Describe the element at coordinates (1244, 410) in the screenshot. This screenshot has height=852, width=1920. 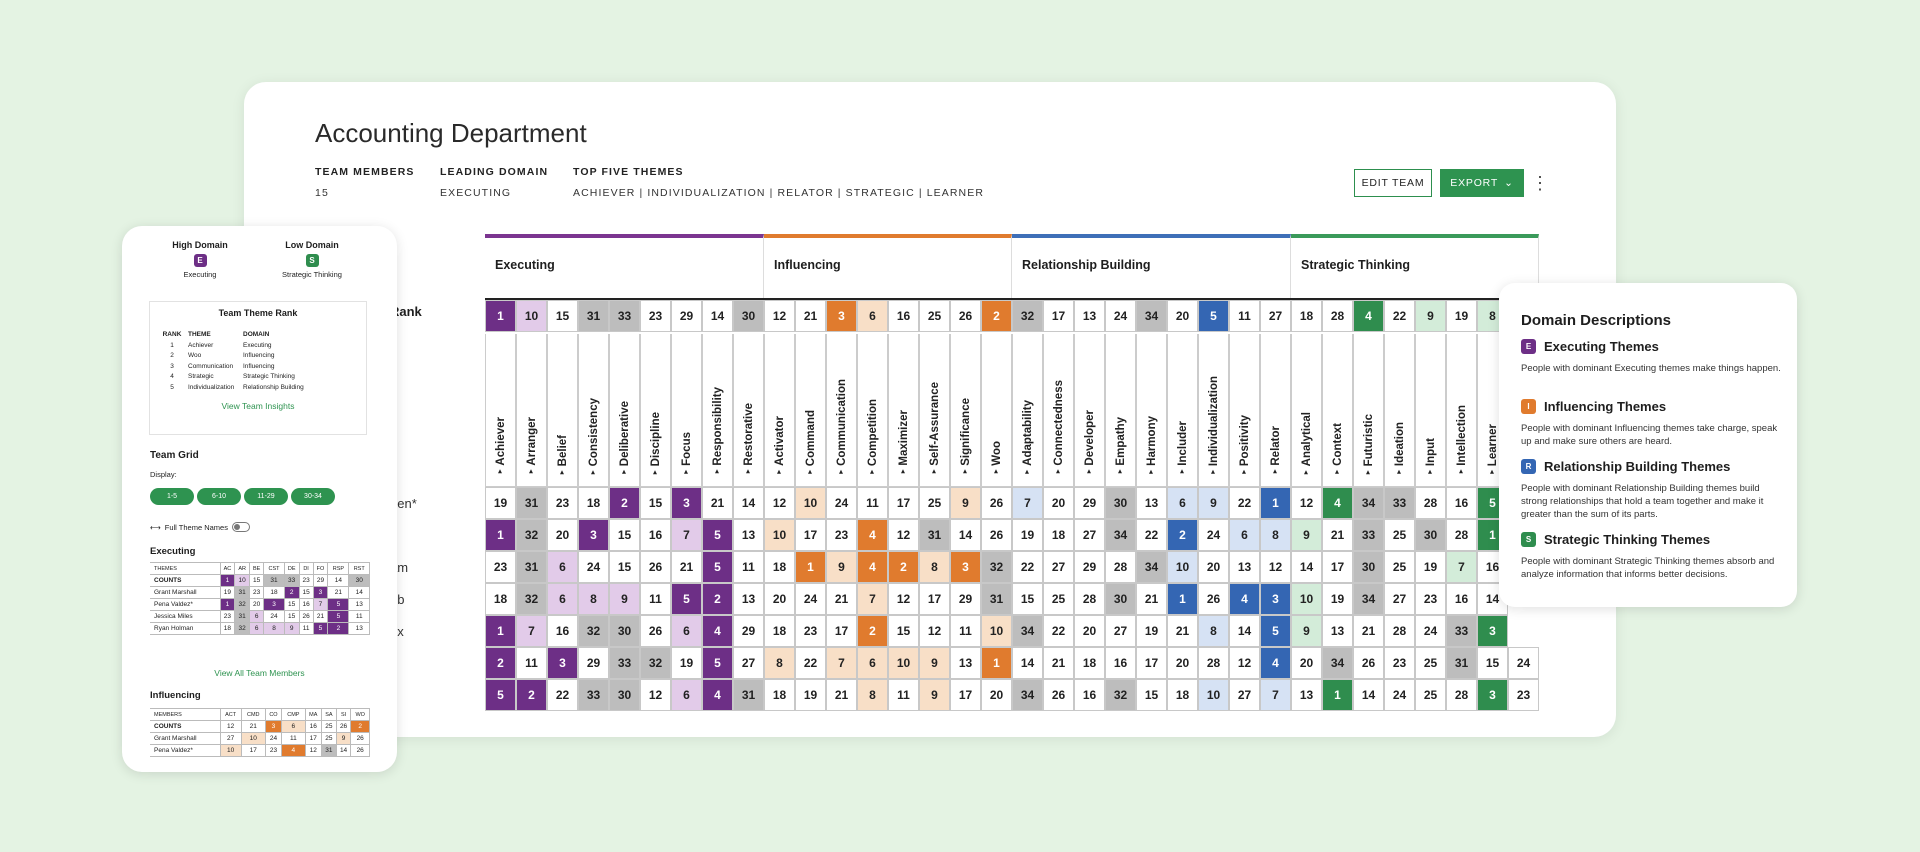
I see `theme-label-positivity: Positivity` at that location.